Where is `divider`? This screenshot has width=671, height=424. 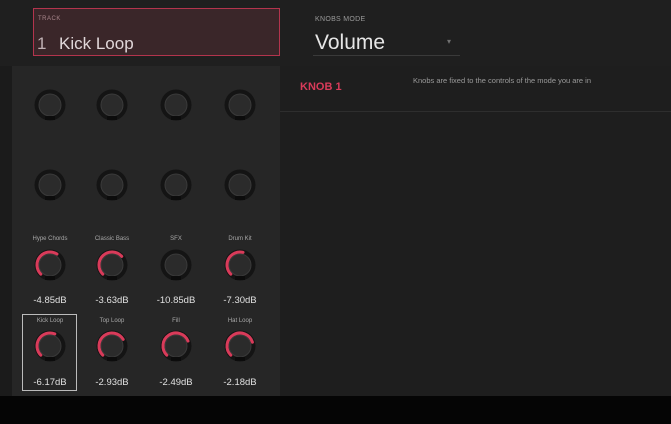
divider is located at coordinates (386, 55).